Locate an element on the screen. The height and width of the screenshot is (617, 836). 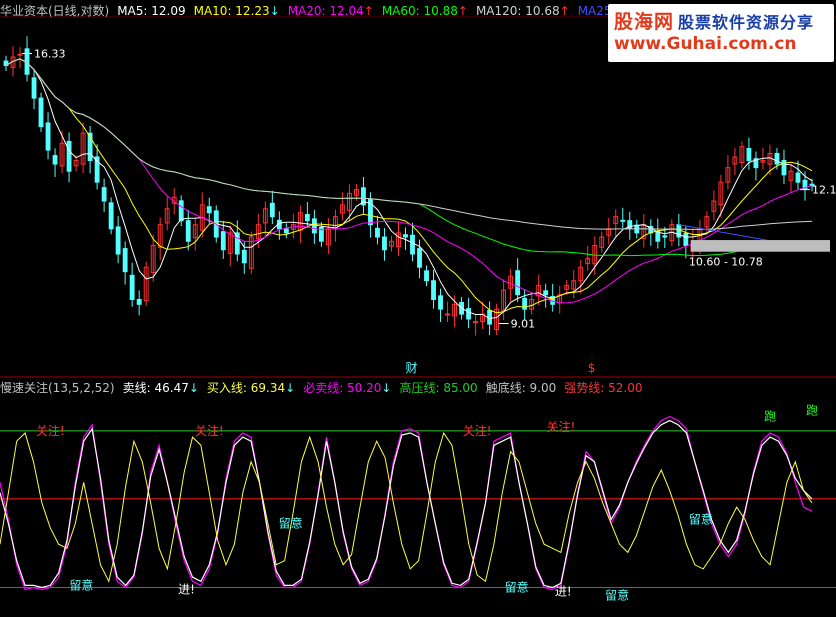
indicator-title: 慢速关注(13,5,2,52) is located at coordinates (57, 388).